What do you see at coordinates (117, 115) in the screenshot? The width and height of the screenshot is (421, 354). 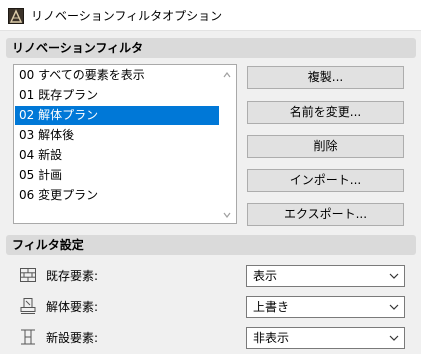 I see `list-item-selected: 02 解体プラン` at bounding box center [117, 115].